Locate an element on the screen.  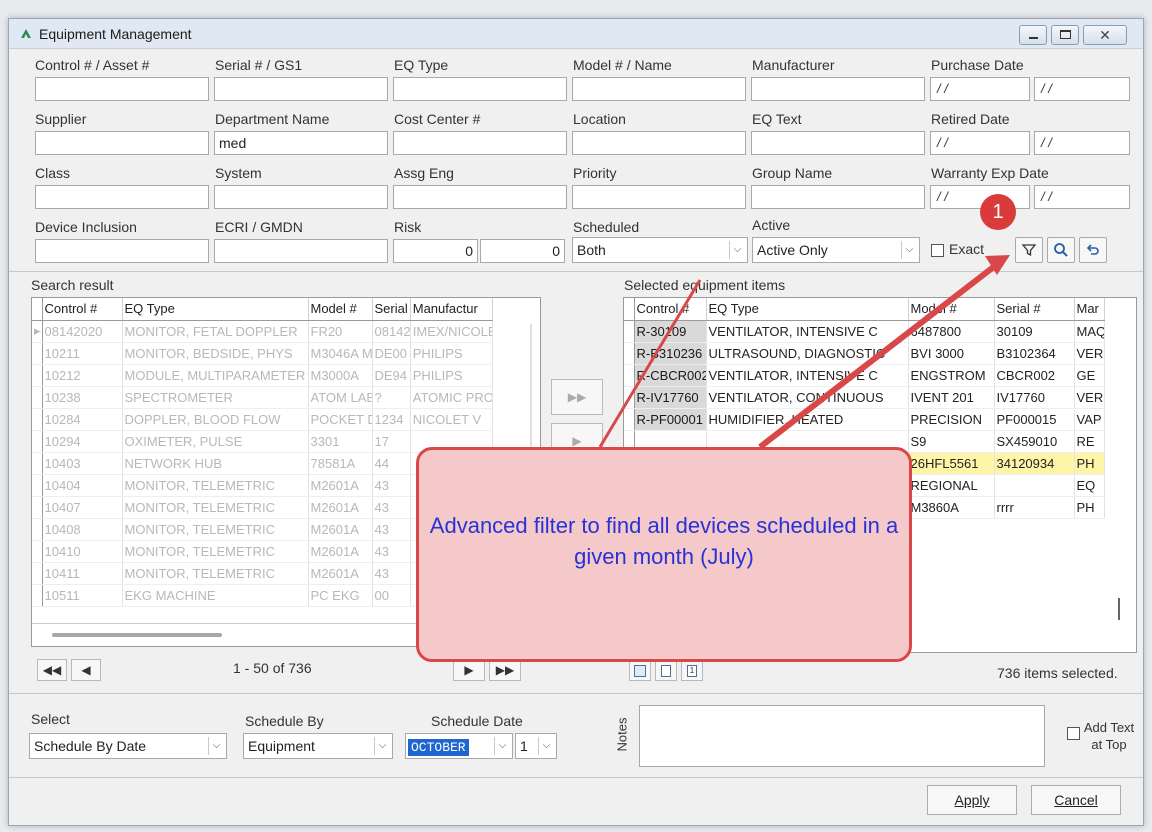
callout-pointer-line is located at coordinates (650, 363).